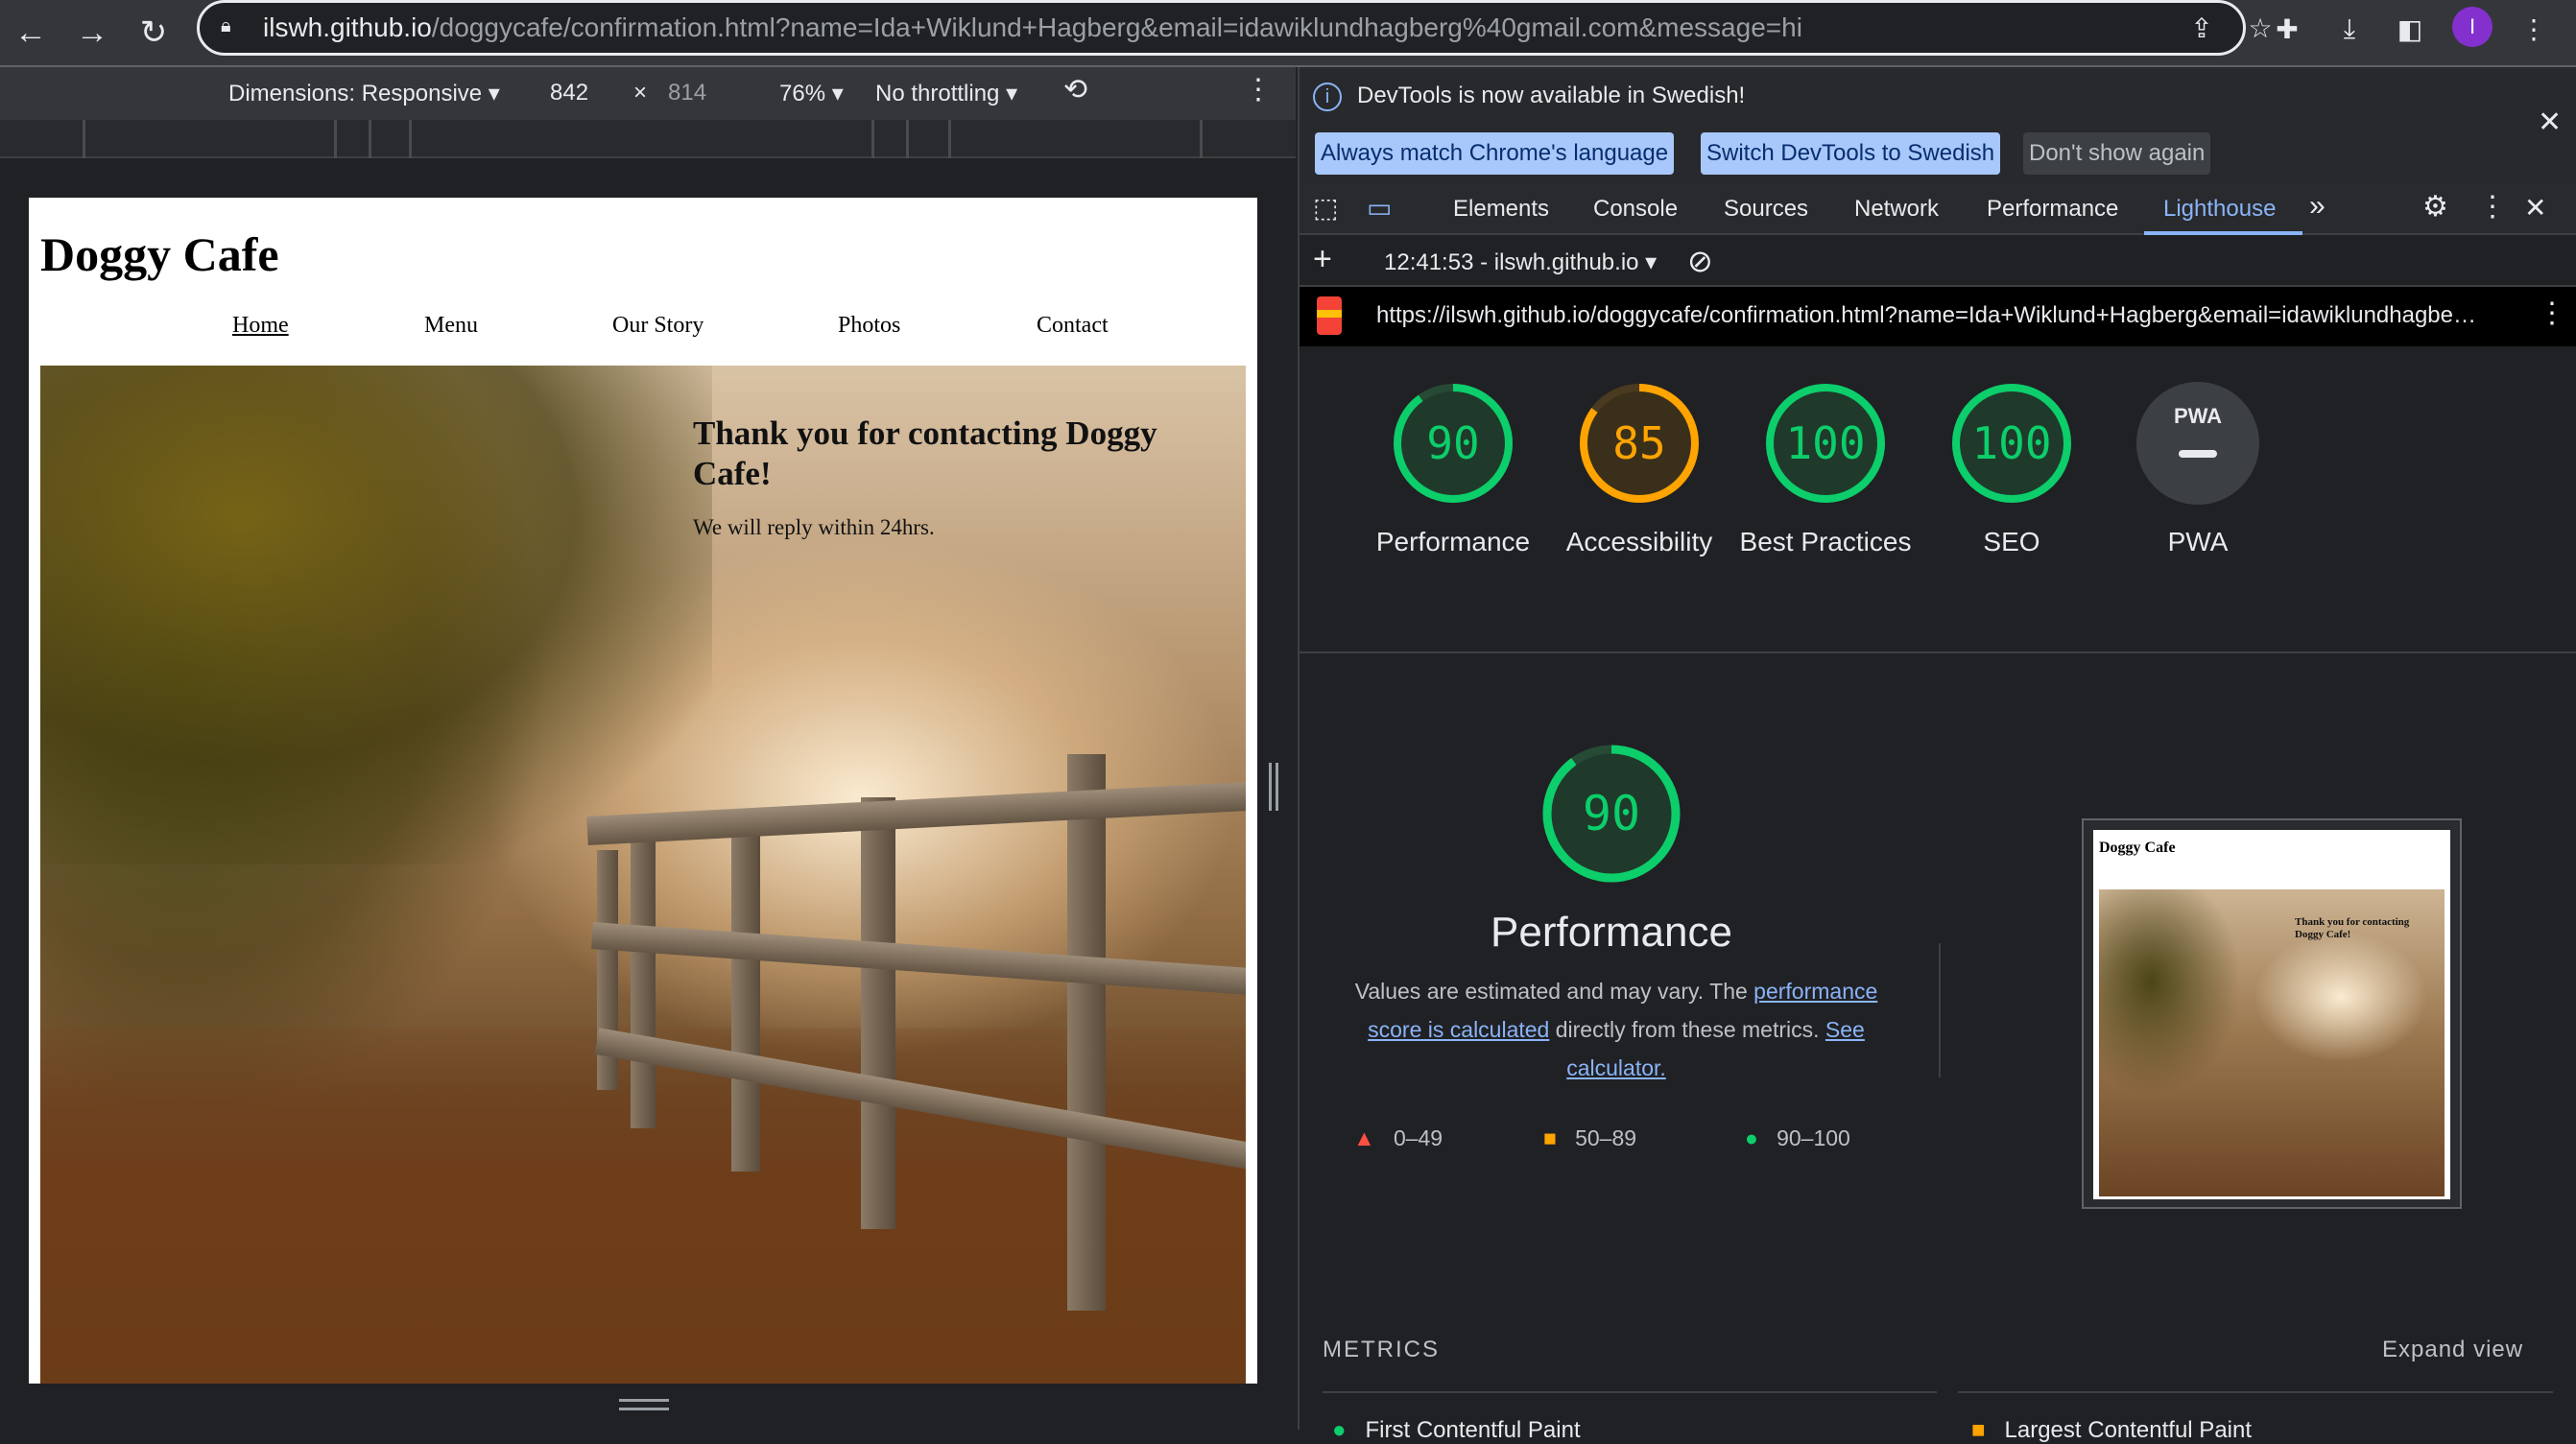  What do you see at coordinates (1325, 208) in the screenshot?
I see `inspect-element-icon: ⬚` at bounding box center [1325, 208].